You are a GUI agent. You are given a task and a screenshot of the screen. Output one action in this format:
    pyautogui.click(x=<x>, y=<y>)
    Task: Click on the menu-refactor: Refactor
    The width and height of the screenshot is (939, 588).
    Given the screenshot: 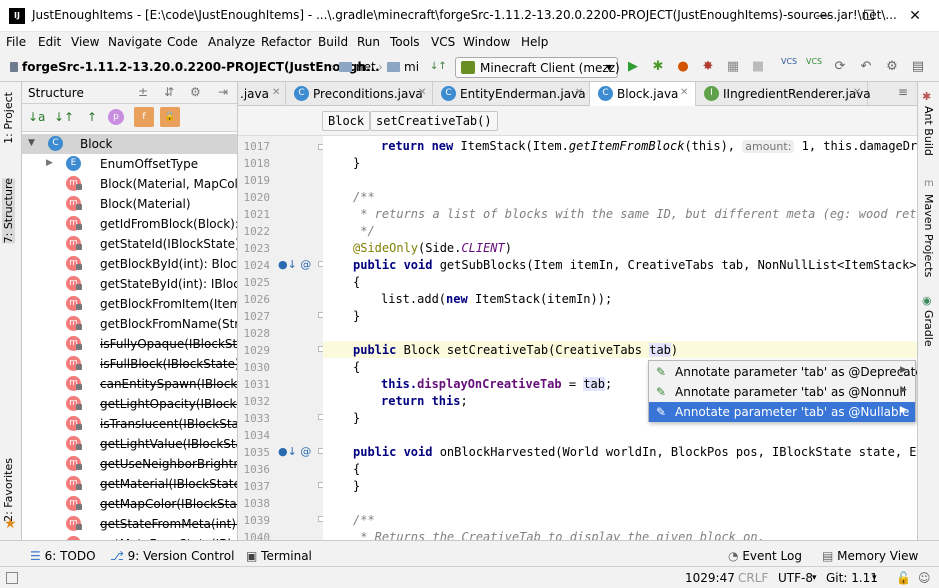 What is the action you would take?
    pyautogui.click(x=286, y=42)
    